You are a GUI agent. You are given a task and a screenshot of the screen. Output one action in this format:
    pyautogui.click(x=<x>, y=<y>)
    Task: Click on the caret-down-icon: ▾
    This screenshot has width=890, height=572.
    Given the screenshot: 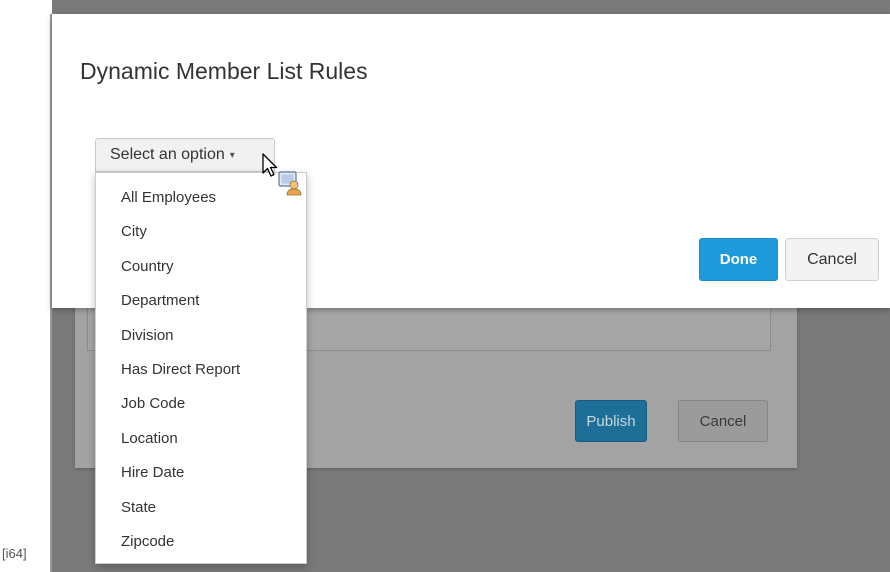 What is the action you would take?
    pyautogui.click(x=232, y=155)
    